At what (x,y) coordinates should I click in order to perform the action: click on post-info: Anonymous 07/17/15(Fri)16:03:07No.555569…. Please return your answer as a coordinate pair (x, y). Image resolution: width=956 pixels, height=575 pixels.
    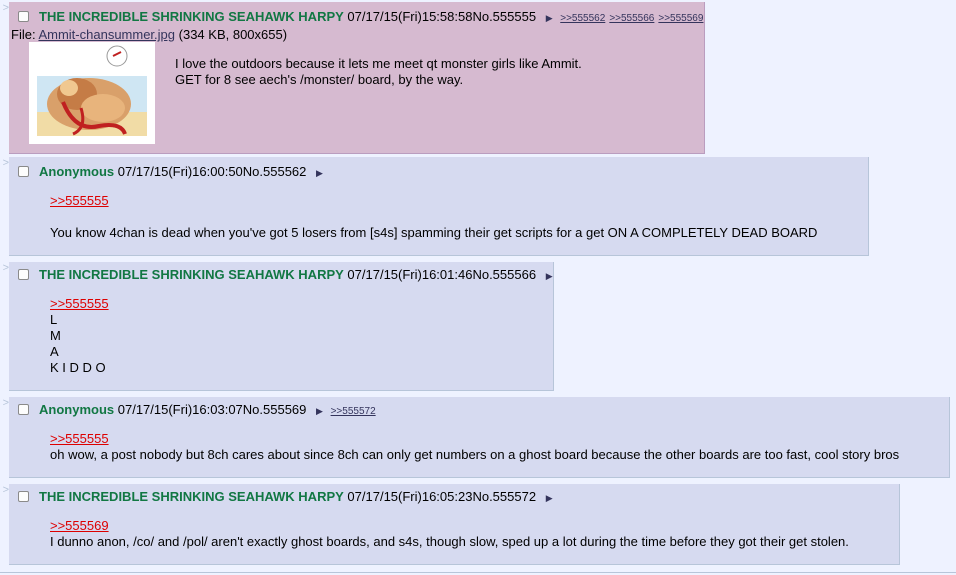
    Looking at the image, I should click on (197, 409).